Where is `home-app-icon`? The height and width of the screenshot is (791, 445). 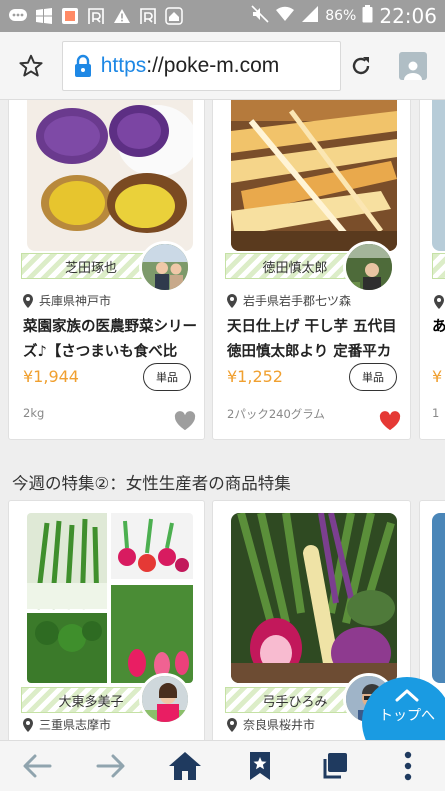
home-app-icon is located at coordinates (174, 16).